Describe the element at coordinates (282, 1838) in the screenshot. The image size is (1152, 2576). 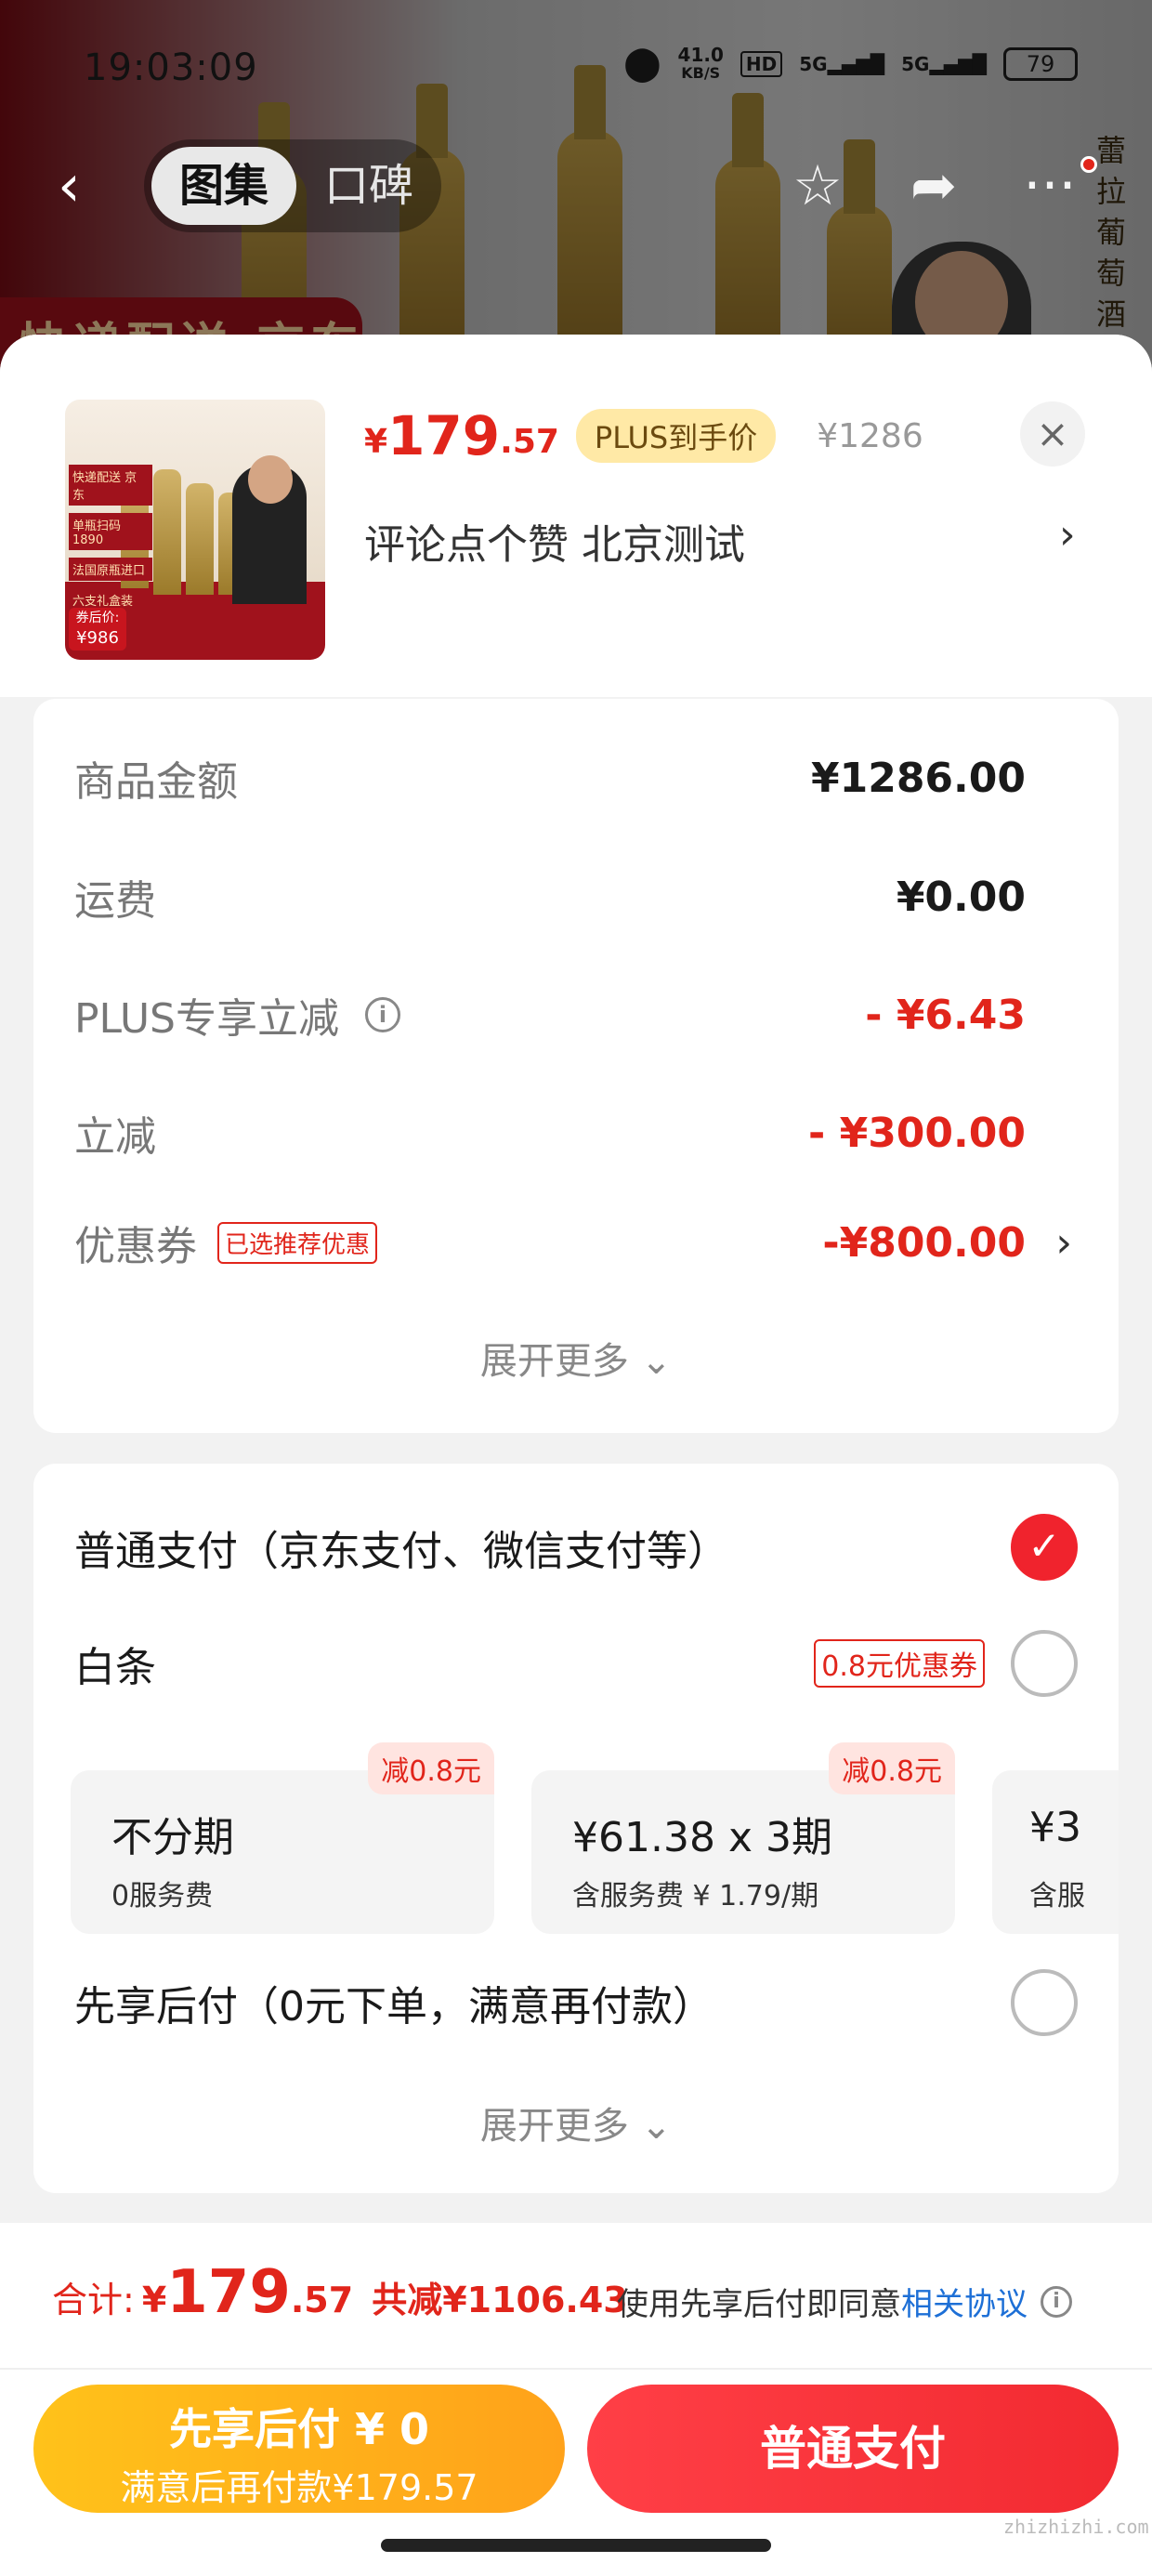
I see `installment-plan: 减0.8元 不分期 0服务费` at that location.